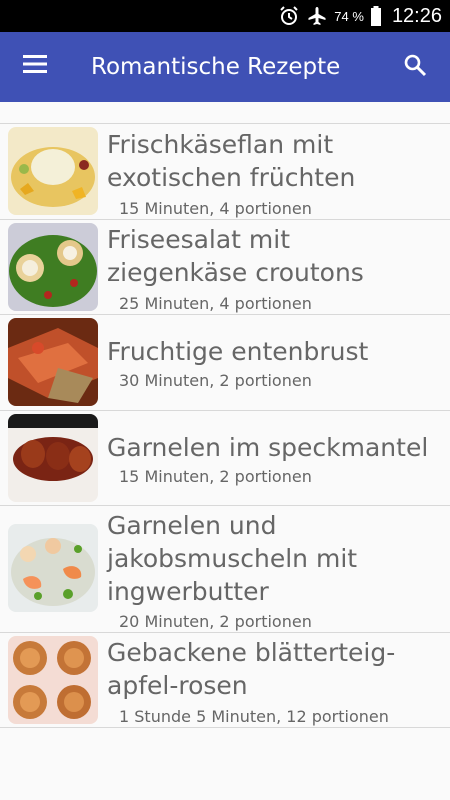  Describe the element at coordinates (216, 67) in the screenshot. I see `page-title: Romantische Rezepte` at that location.